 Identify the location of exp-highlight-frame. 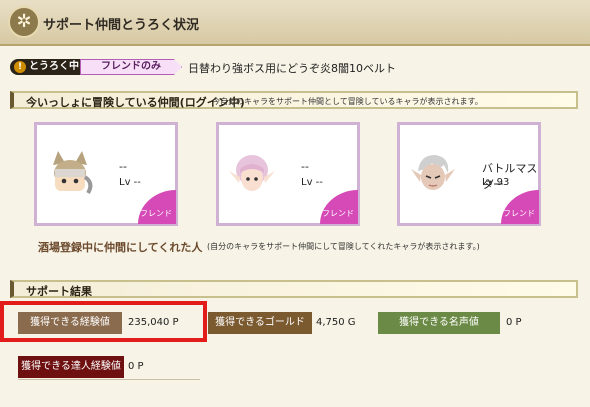
(103, 321).